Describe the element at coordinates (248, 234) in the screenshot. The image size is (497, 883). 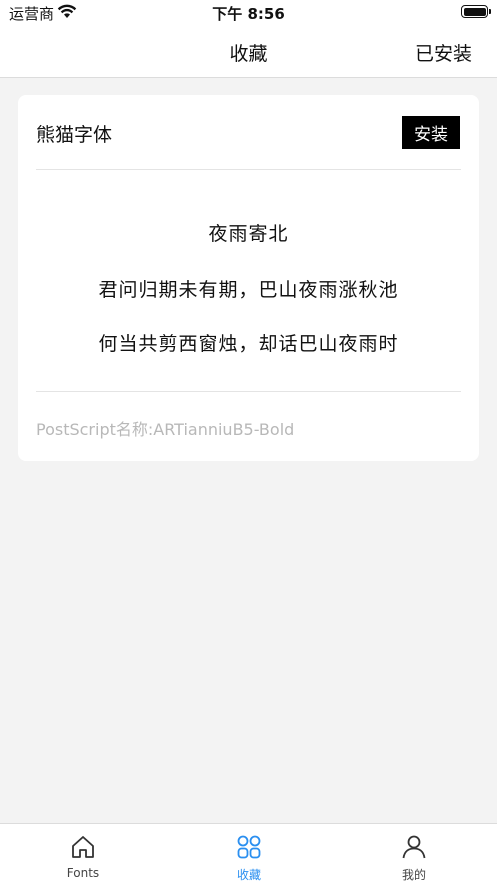
I see `preview-title: 夜雨寄北` at that location.